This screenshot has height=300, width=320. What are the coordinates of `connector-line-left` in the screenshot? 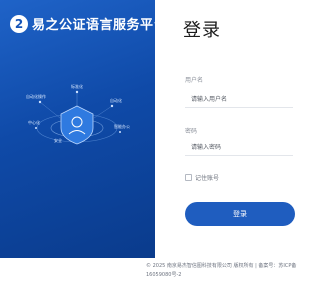 It's located at (50, 110).